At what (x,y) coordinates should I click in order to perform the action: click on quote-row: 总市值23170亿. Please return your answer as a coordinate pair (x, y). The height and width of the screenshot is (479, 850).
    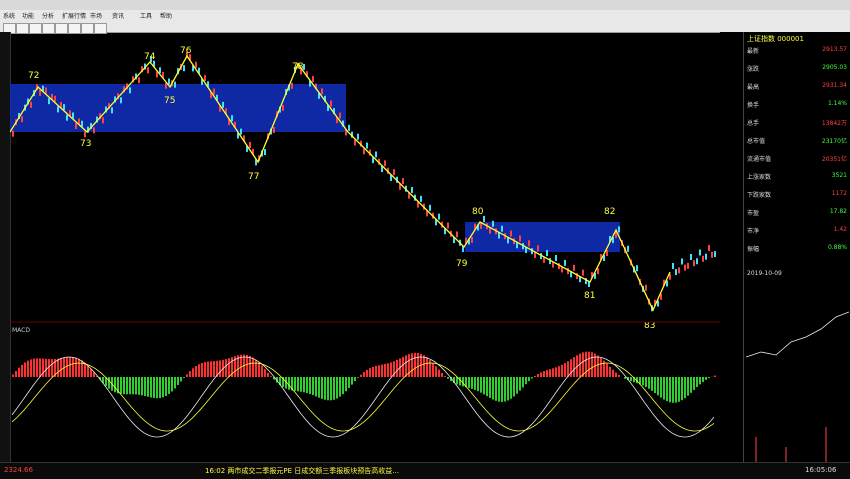
    Looking at the image, I should click on (798, 142).